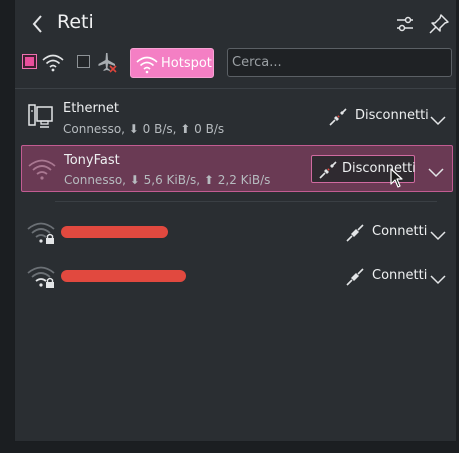  Describe the element at coordinates (92, 160) in the screenshot. I see `connection-name: TonyFast` at that location.